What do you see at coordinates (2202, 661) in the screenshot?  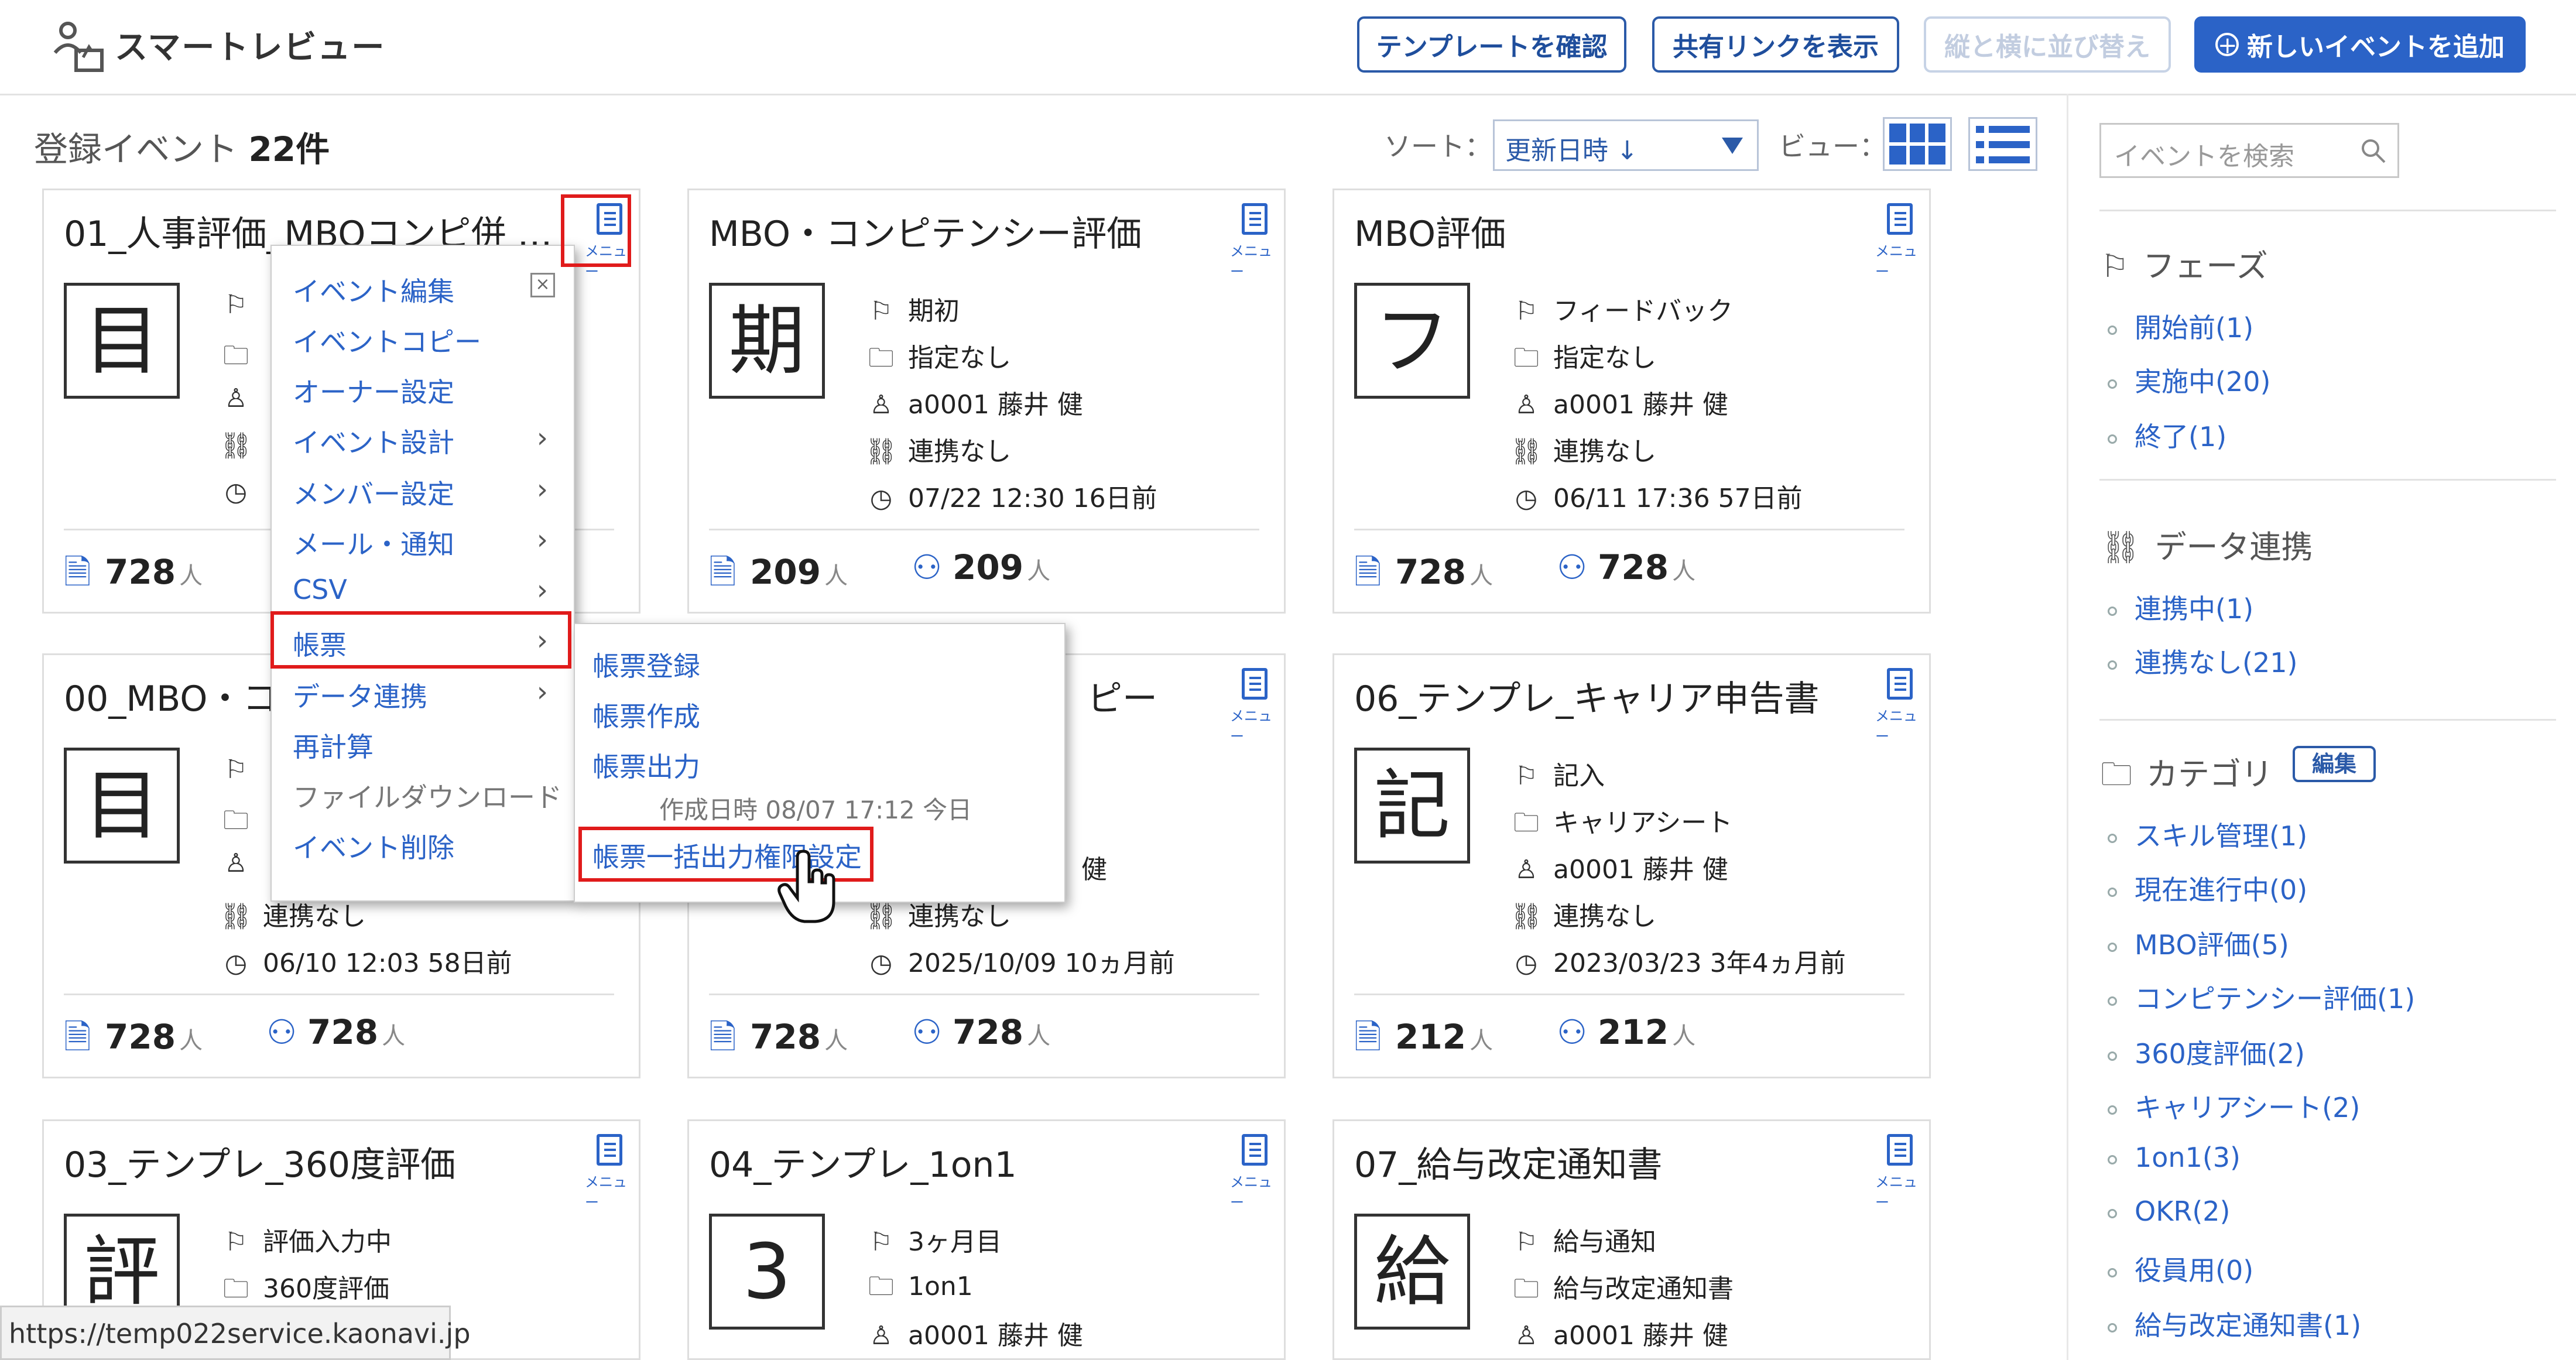 I see `sidebar-item-not-linked: 連携なし(21)` at bounding box center [2202, 661].